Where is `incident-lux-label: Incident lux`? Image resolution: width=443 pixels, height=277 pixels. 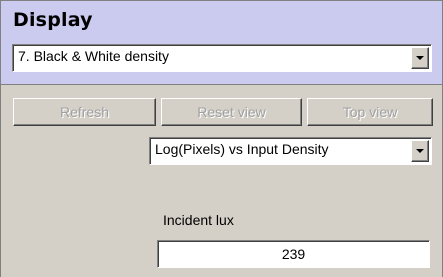
incident-lux-label: Incident lux is located at coordinates (198, 220).